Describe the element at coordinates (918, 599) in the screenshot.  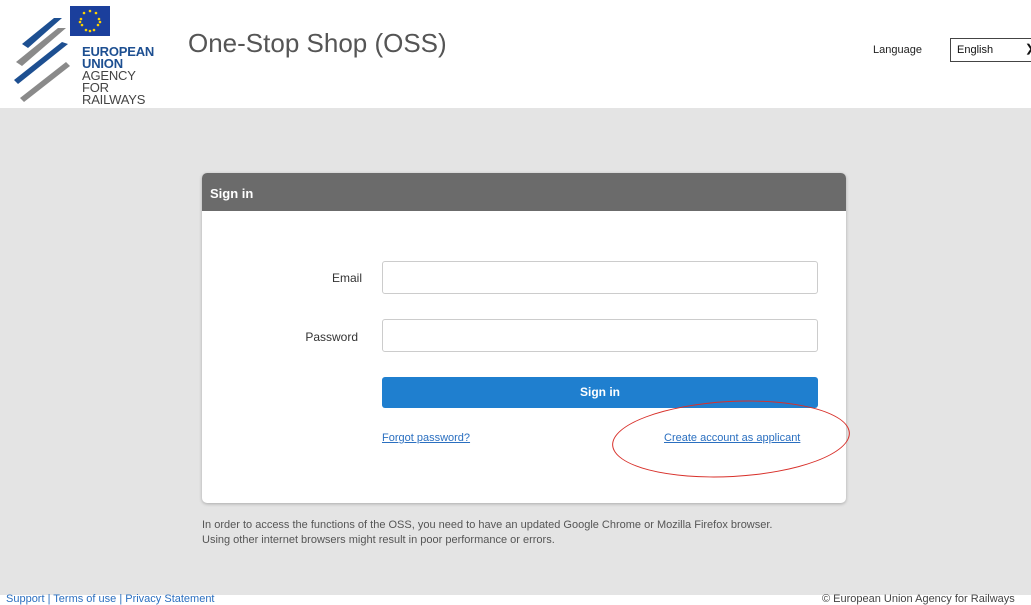
I see `footer-copyright: © European Union Agency for Railways` at that location.